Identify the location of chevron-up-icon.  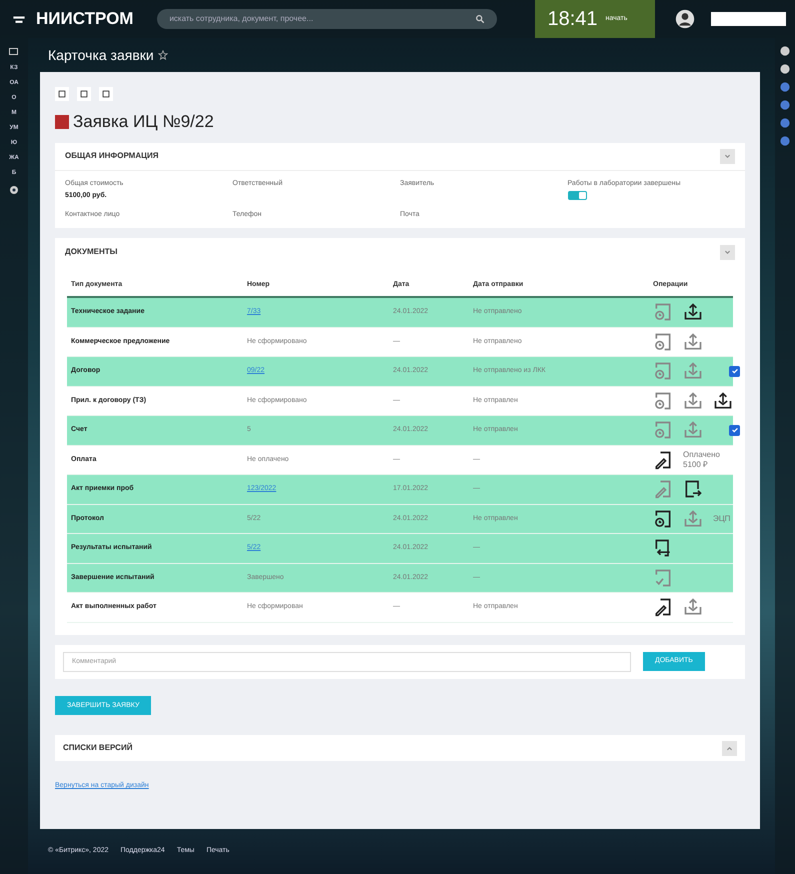
(729, 748).